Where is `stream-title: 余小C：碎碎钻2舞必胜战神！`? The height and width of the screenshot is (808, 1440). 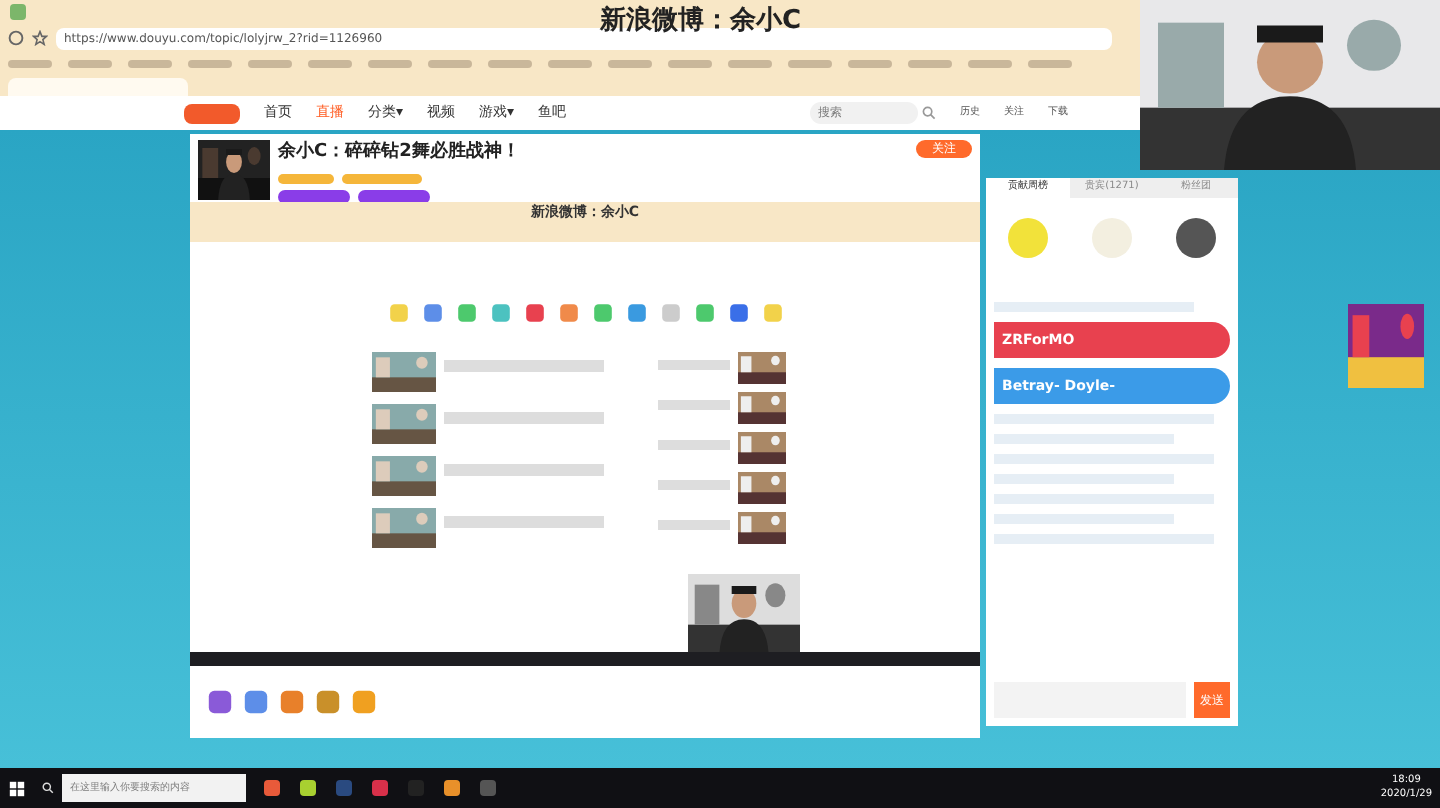
stream-title: 余小C：碎碎钻2舞必胜战神！ is located at coordinates (399, 153).